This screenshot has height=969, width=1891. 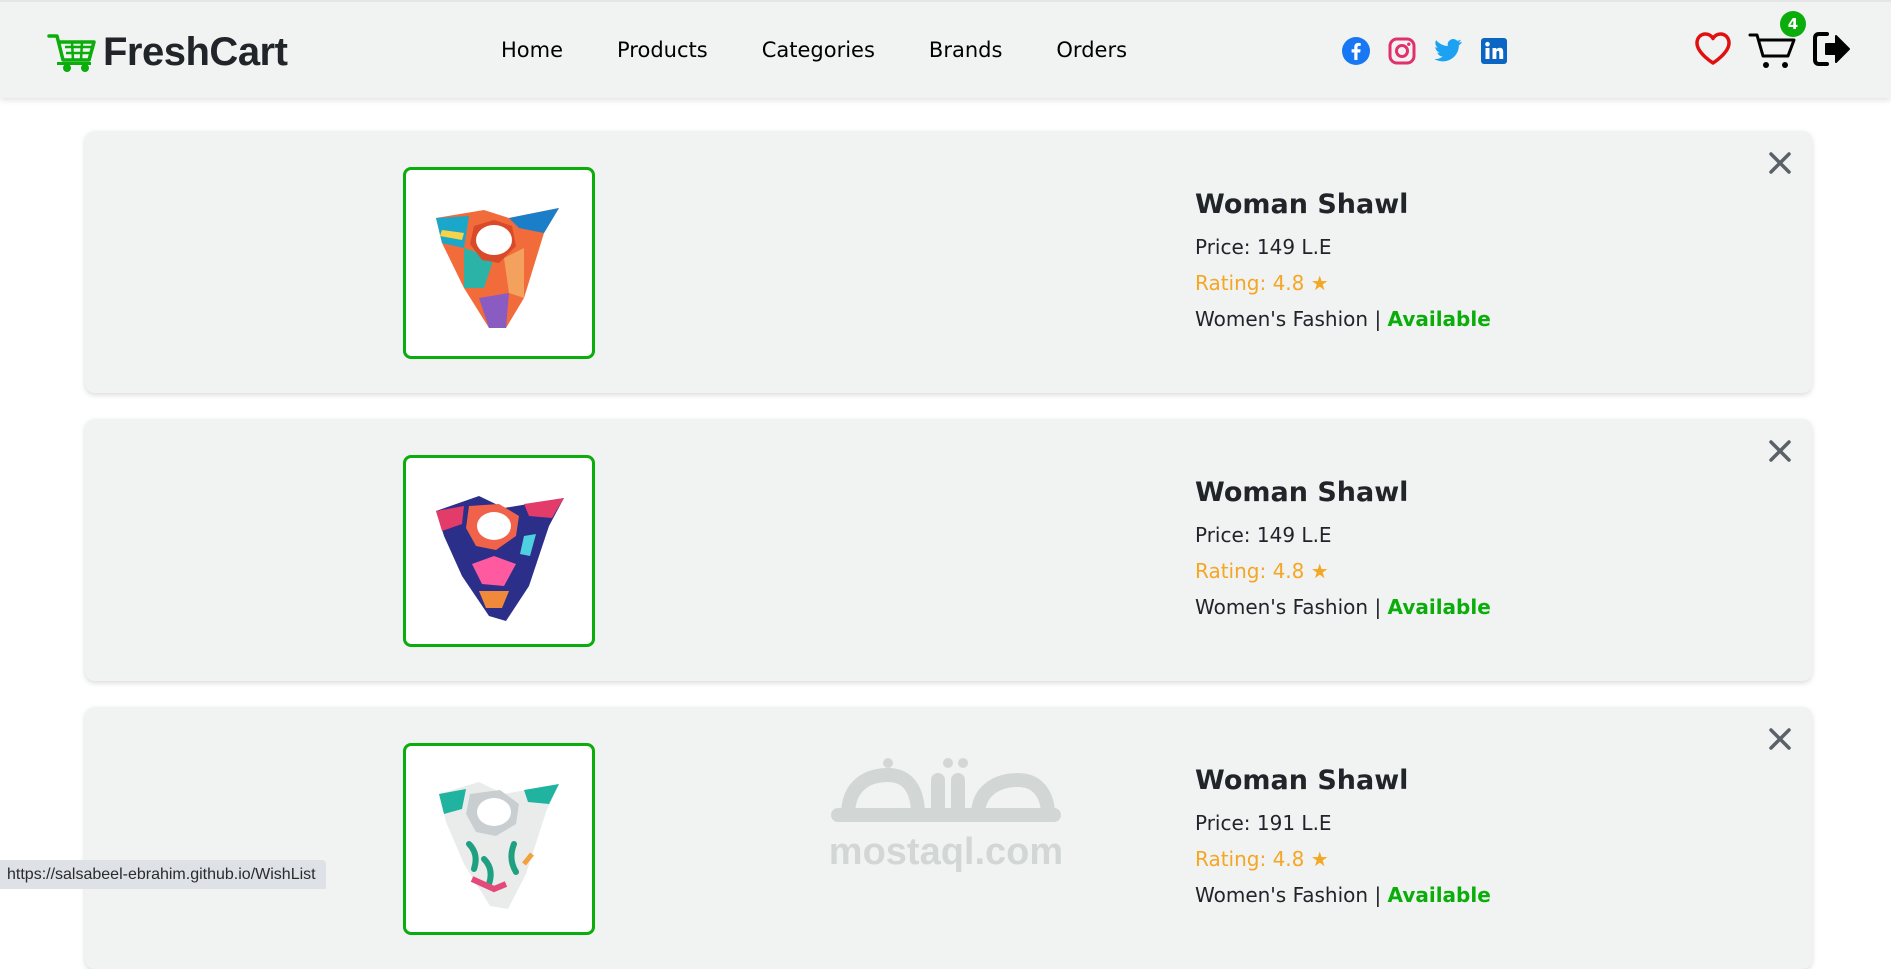 I want to click on nav-link-products: Products, so click(x=662, y=50).